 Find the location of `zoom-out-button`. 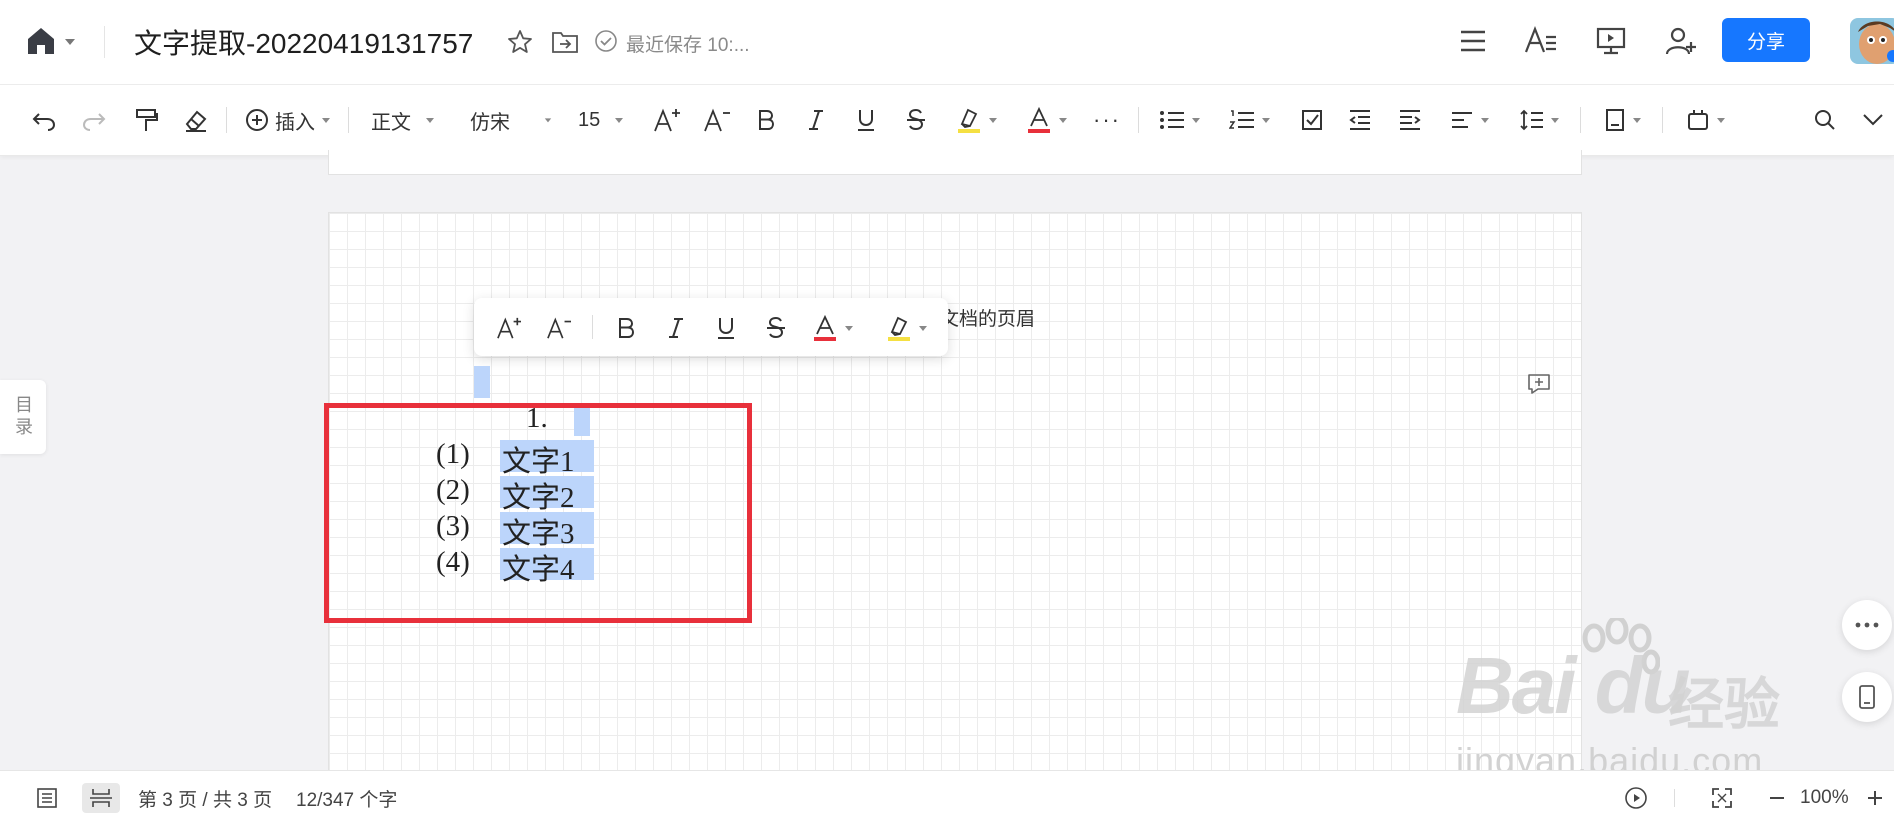

zoom-out-button is located at coordinates (1777, 798).